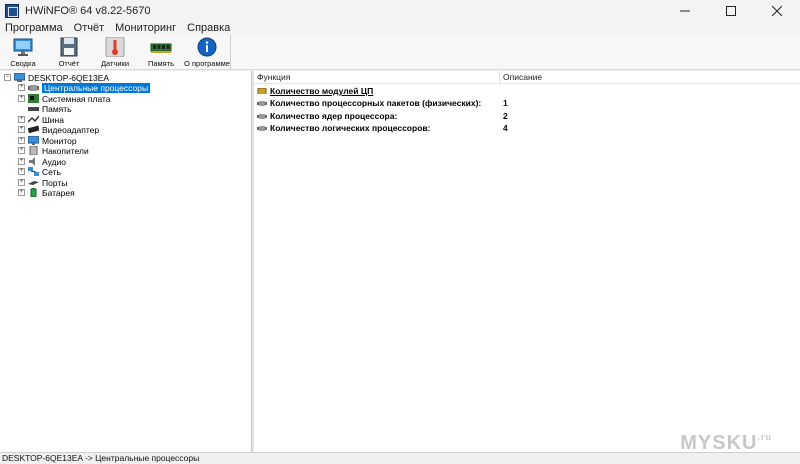 Image resolution: width=800 pixels, height=464 pixels. I want to click on bus-icon, so click(33, 119).